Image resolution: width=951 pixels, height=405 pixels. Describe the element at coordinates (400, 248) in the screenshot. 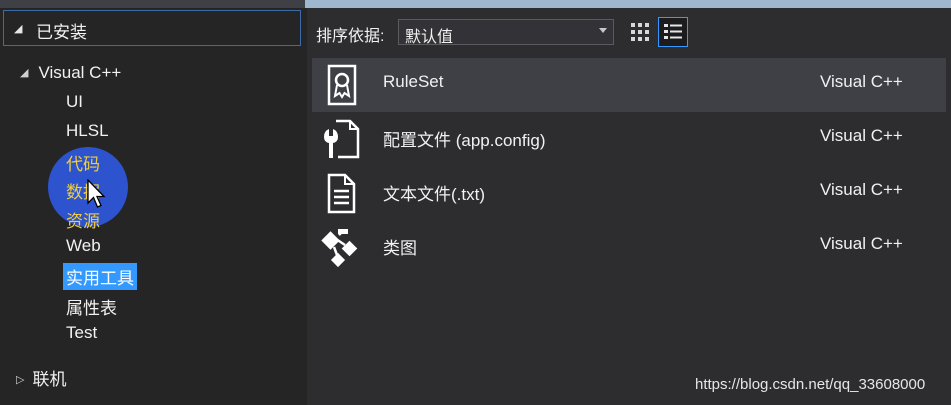

I see `template-name: 类图` at that location.